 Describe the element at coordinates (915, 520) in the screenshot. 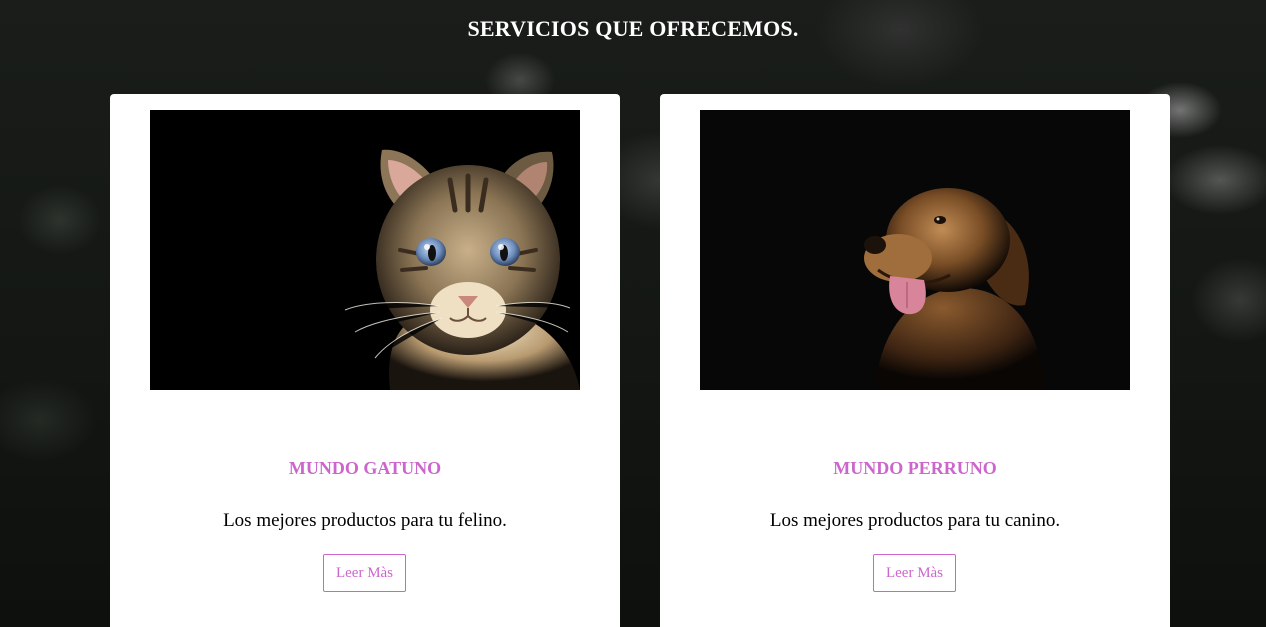

I see `card-description: Los mejores productos para tu canino.` at that location.